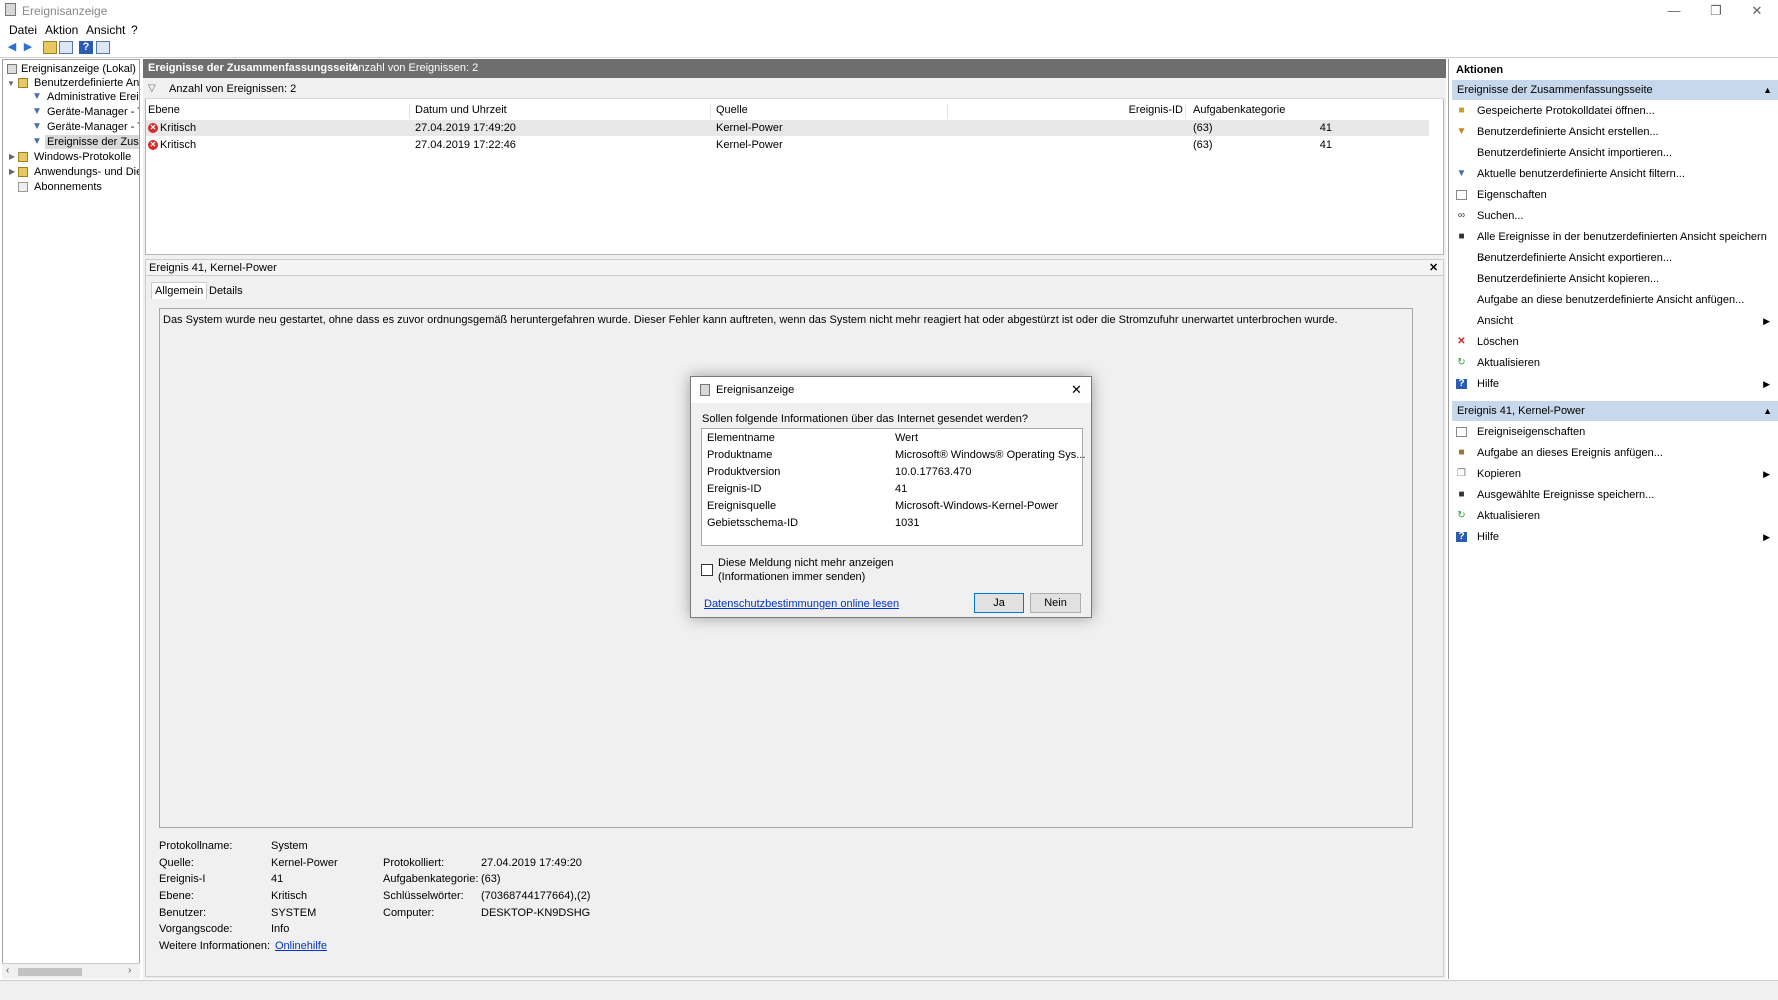 The image size is (1778, 1000). I want to click on row-datetime: 27.04.2019 17:49:20, so click(465, 128).